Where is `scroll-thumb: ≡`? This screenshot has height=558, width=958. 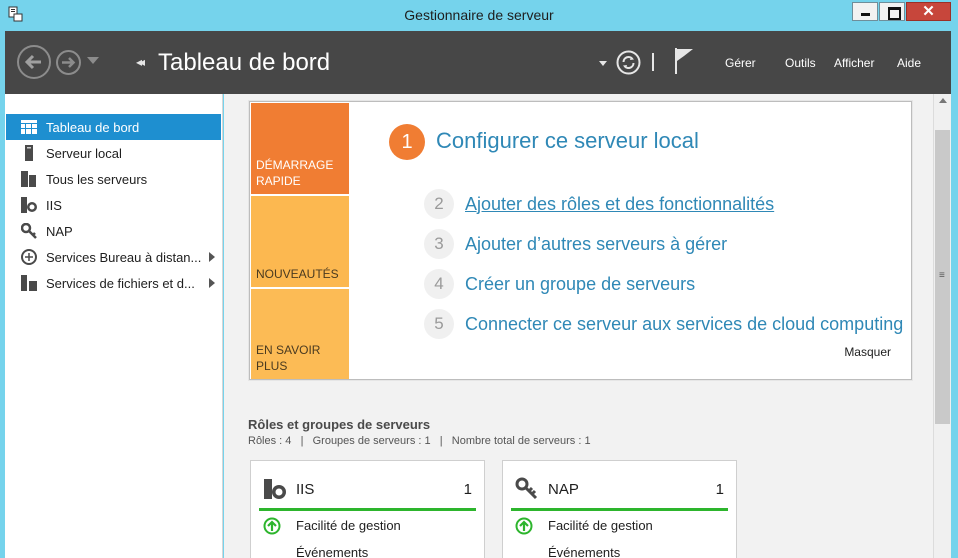
scroll-thumb: ≡ is located at coordinates (942, 277).